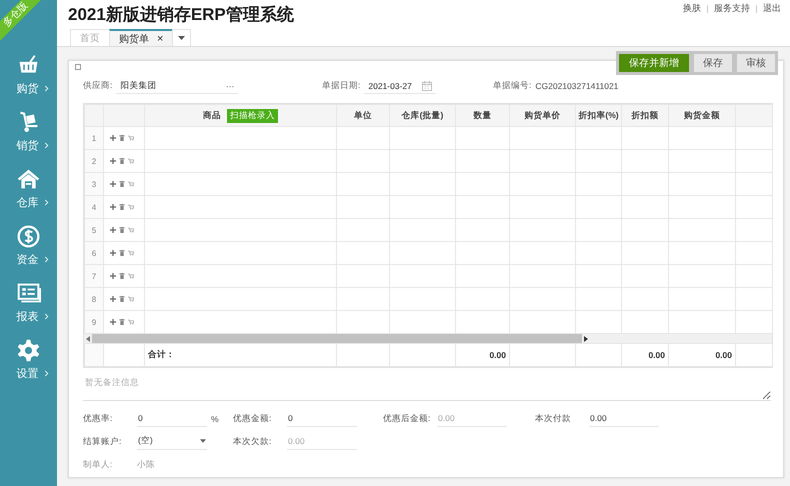  Describe the element at coordinates (428, 338) in the screenshot. I see `horizontal-scrollbar` at that location.